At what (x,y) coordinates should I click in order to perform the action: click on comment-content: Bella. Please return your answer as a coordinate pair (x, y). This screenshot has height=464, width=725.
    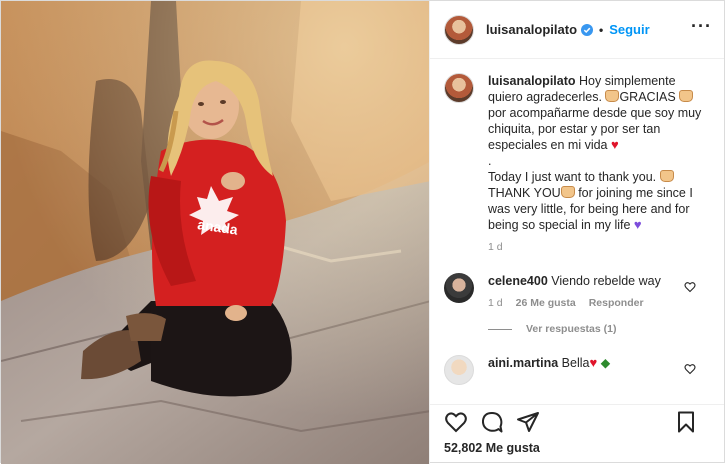
    Looking at the image, I should click on (575, 363).